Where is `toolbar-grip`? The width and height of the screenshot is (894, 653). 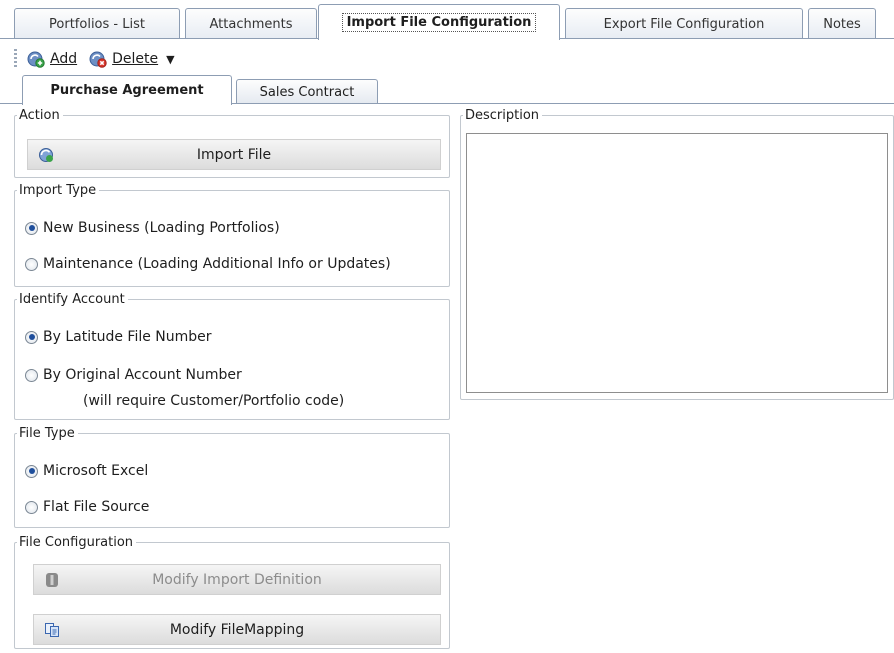
toolbar-grip is located at coordinates (15, 59).